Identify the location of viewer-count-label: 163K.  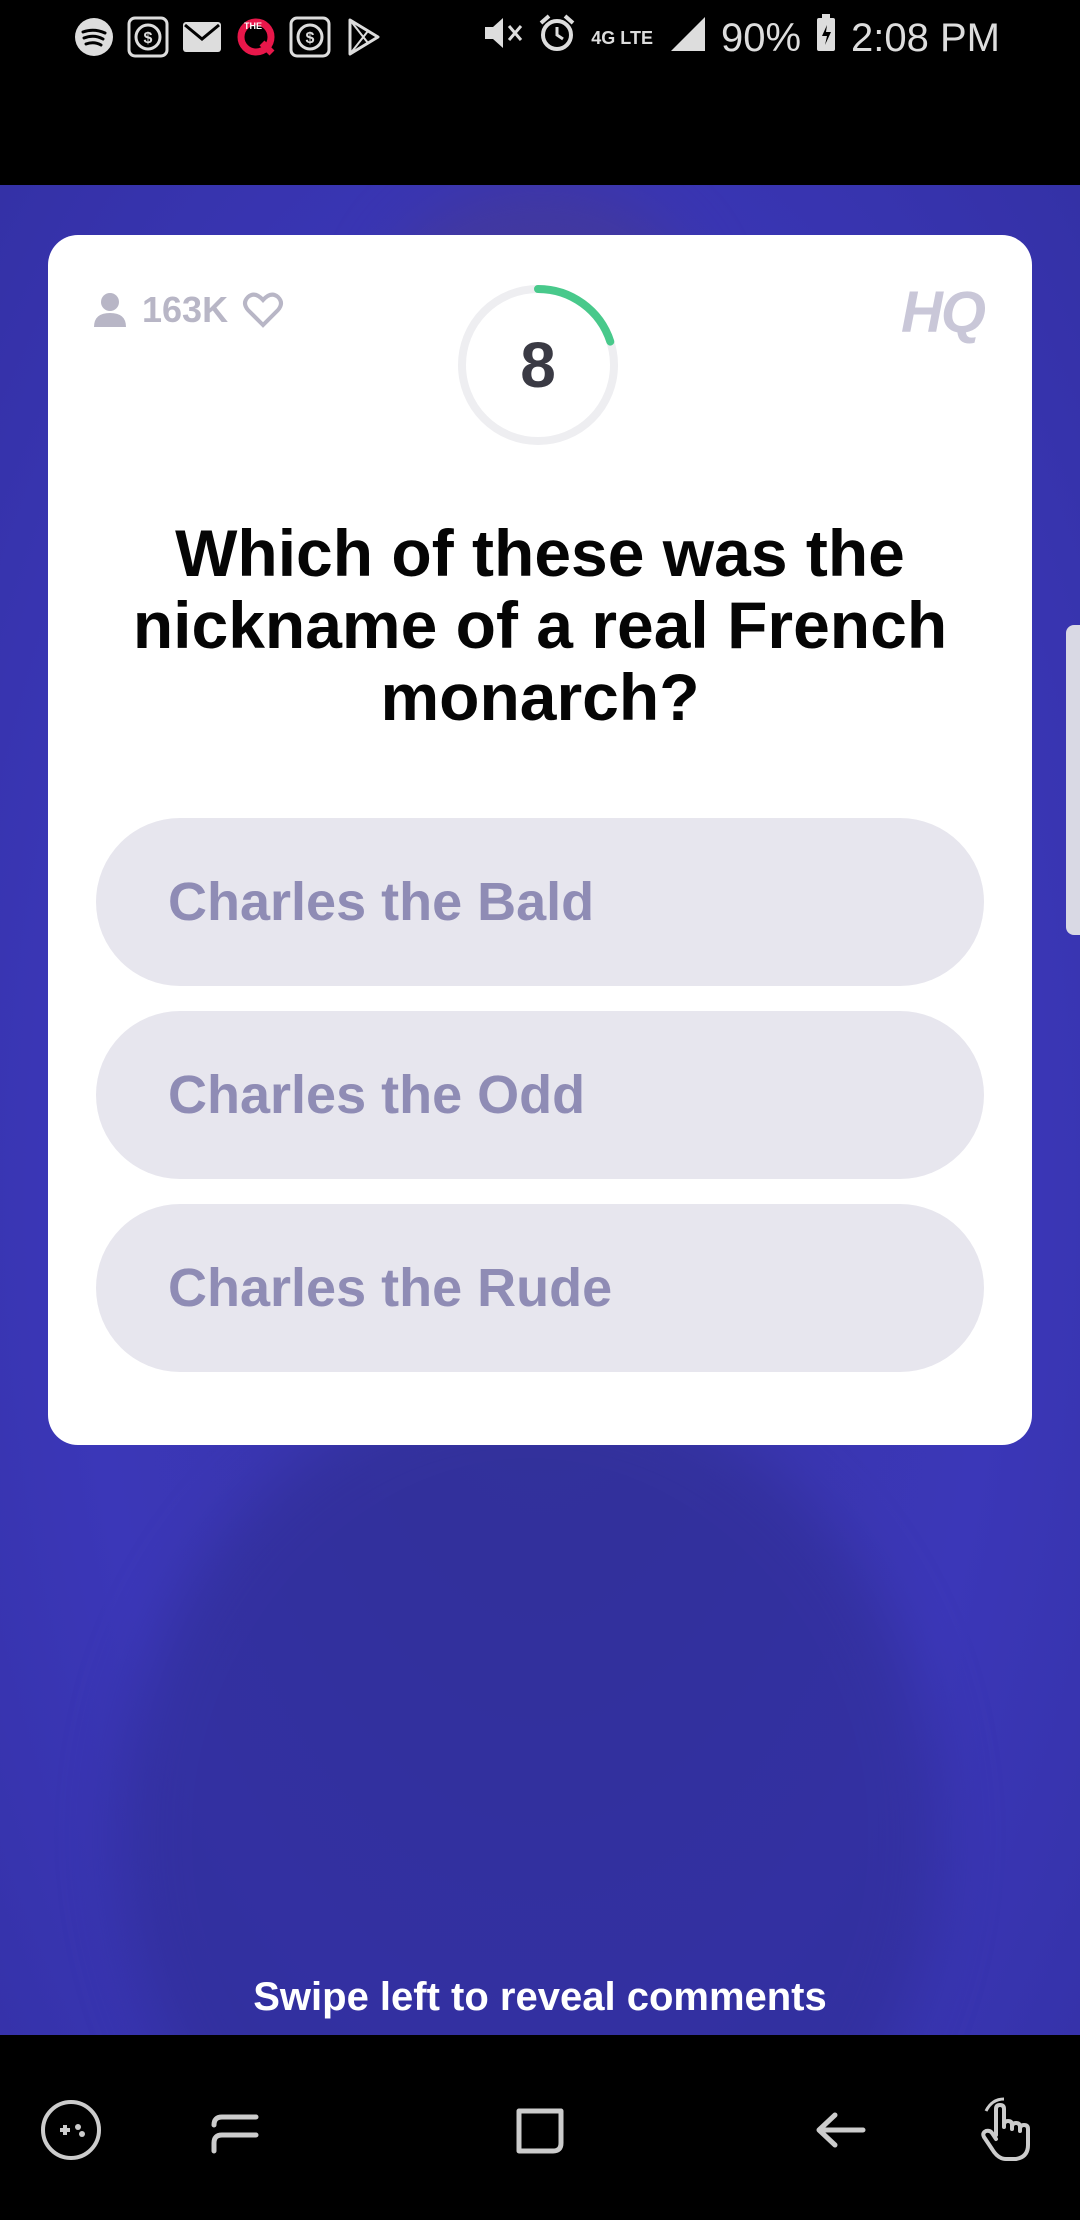
(185, 309).